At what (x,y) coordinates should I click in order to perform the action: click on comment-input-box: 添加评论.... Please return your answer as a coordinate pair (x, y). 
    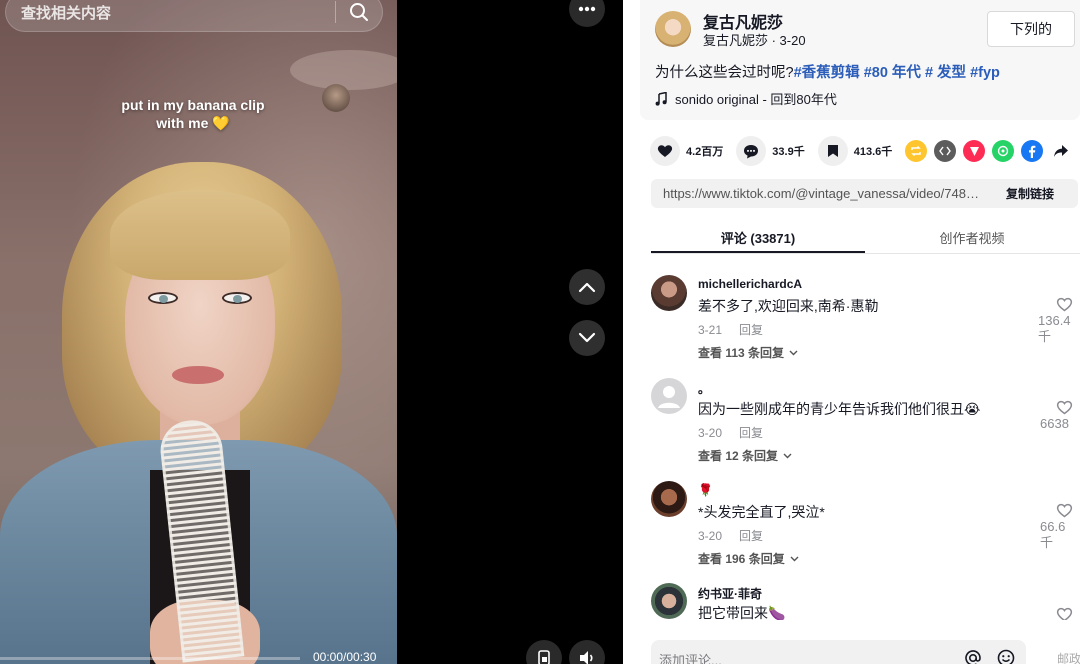
    Looking at the image, I should click on (838, 652).